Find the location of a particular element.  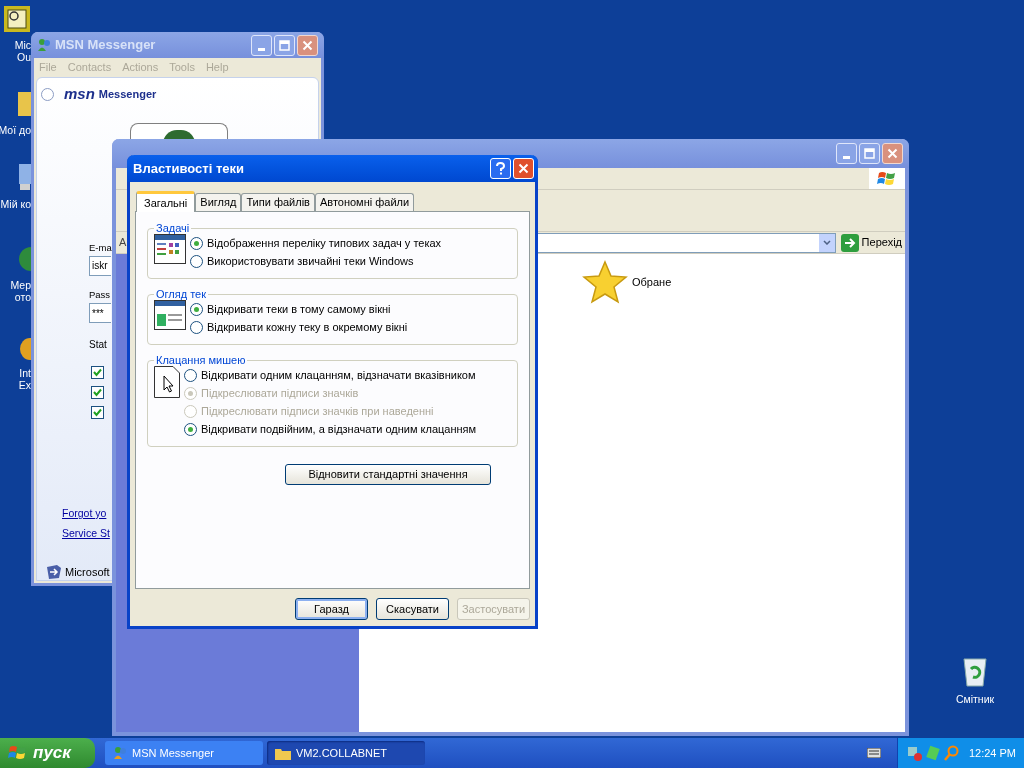

address-label: А is located at coordinates (123, 243).